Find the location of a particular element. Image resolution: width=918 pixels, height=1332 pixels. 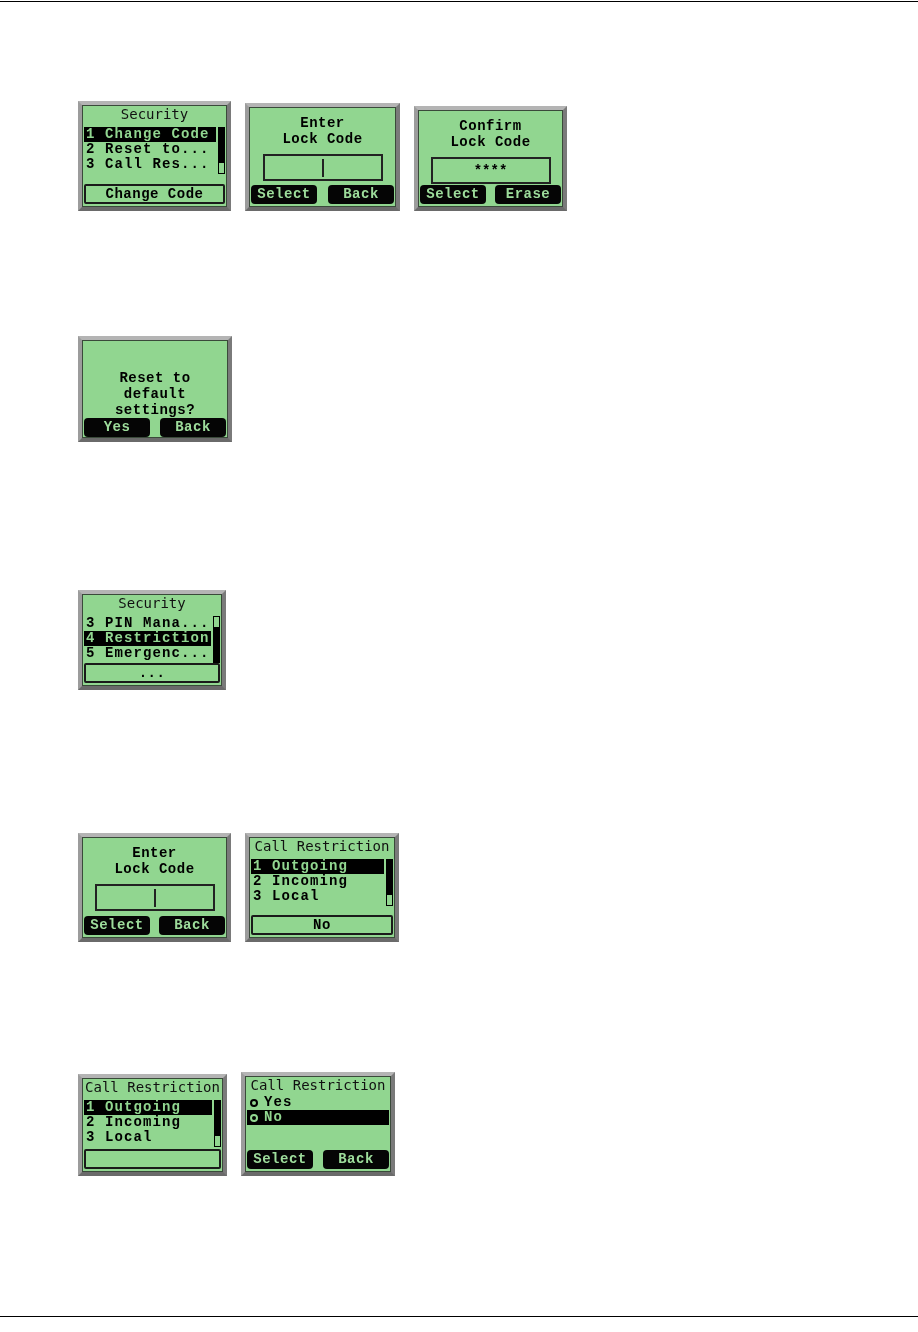

radio-option: No is located at coordinates (318, 1117).